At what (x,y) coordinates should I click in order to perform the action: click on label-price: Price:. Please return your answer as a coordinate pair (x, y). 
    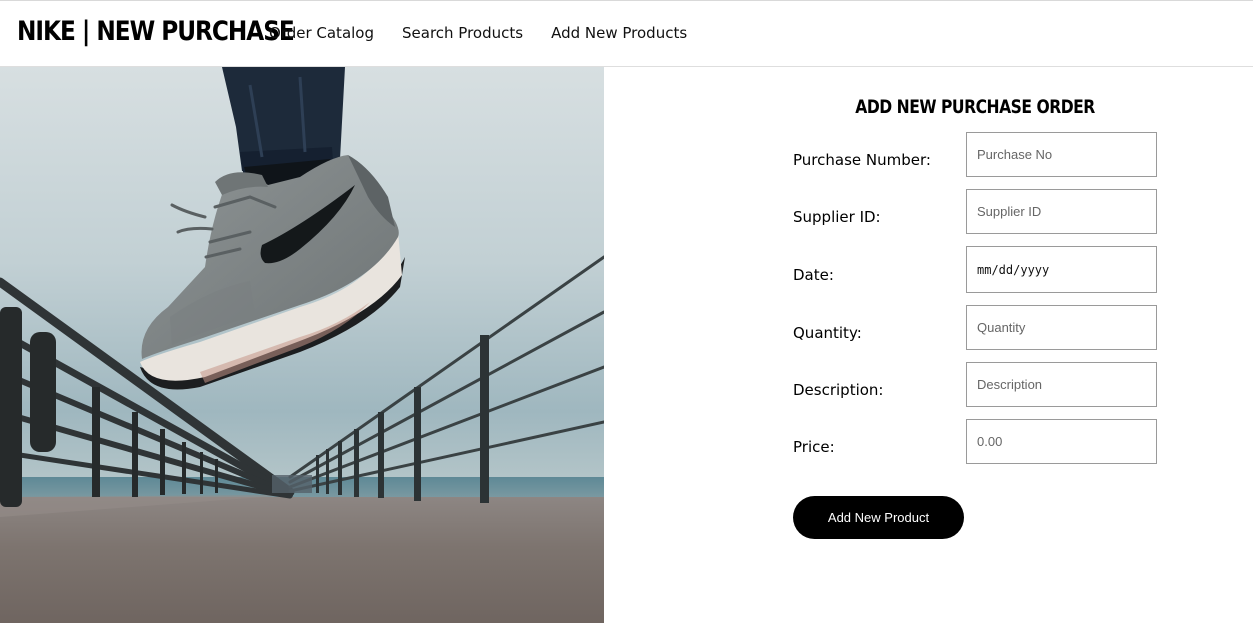
    Looking at the image, I should click on (814, 447).